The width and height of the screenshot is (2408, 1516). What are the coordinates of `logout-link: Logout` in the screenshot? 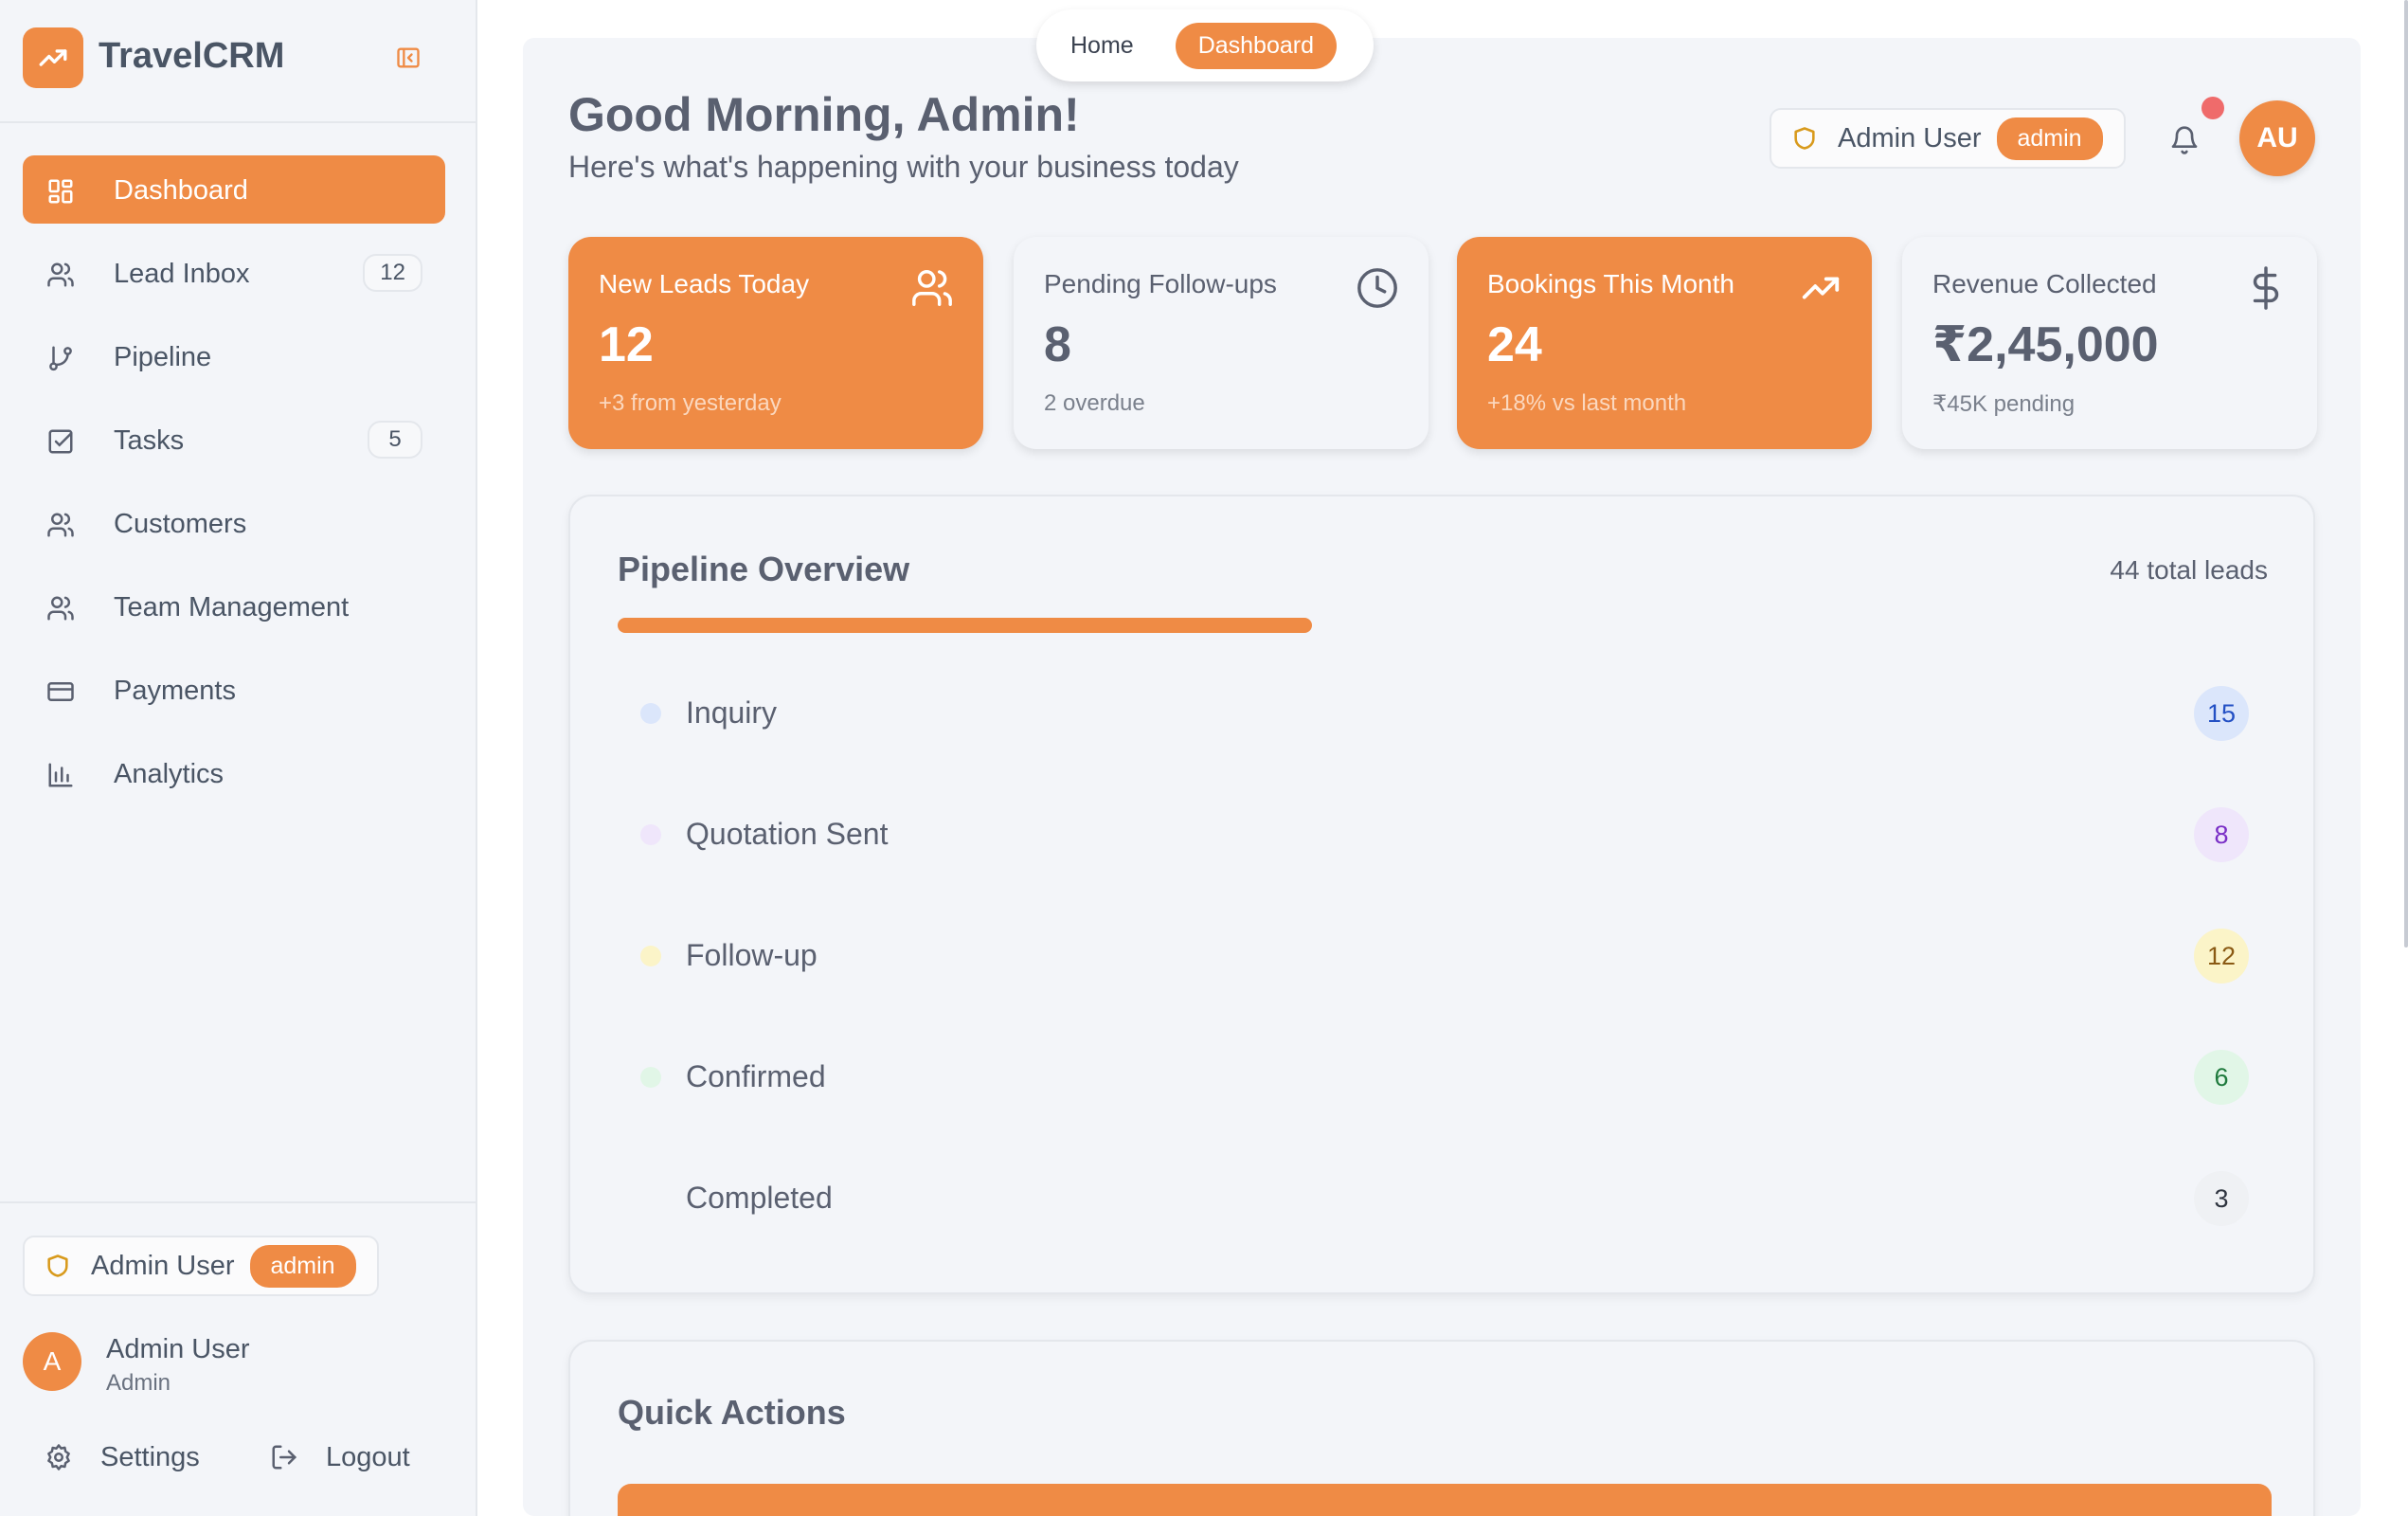 It's located at (339, 1457).